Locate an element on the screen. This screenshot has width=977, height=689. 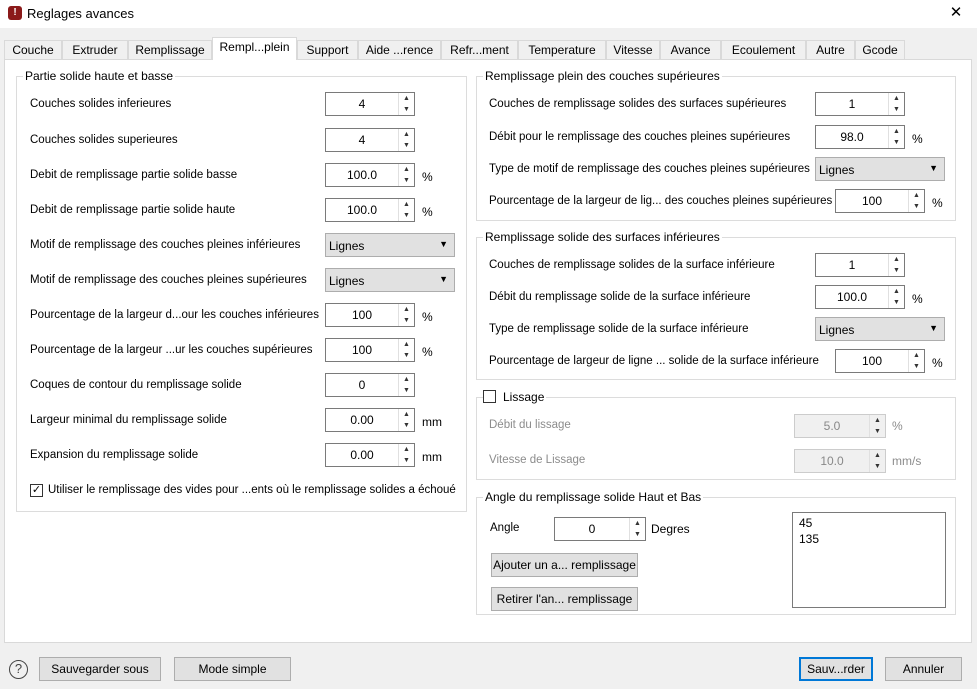
unit: mm is located at coordinates (432, 422).